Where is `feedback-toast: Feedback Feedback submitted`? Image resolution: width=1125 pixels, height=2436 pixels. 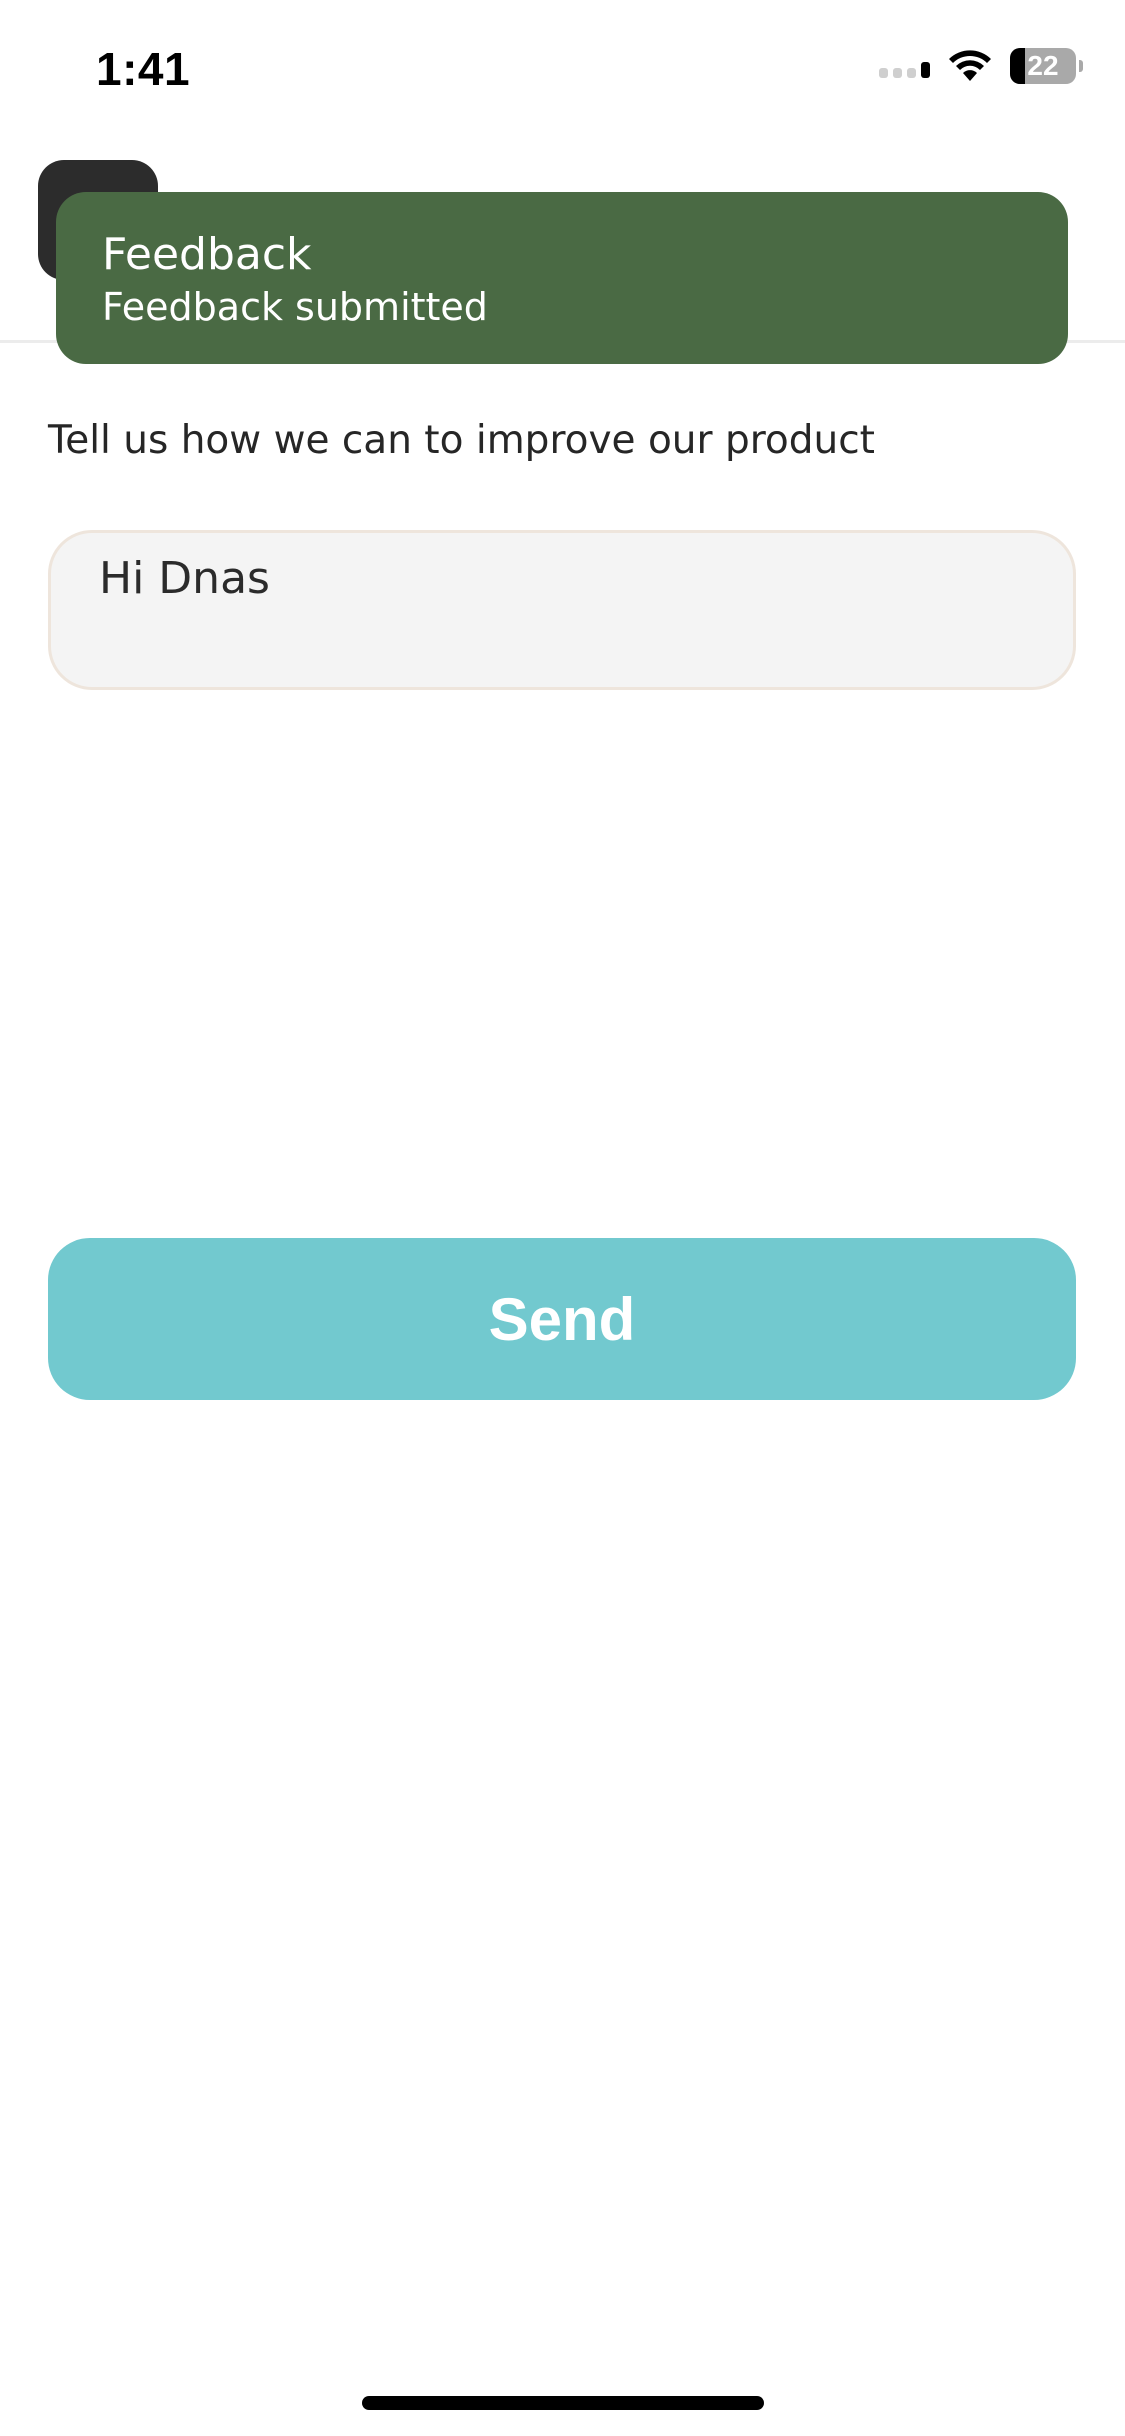
feedback-toast: Feedback Feedback submitted is located at coordinates (562, 278).